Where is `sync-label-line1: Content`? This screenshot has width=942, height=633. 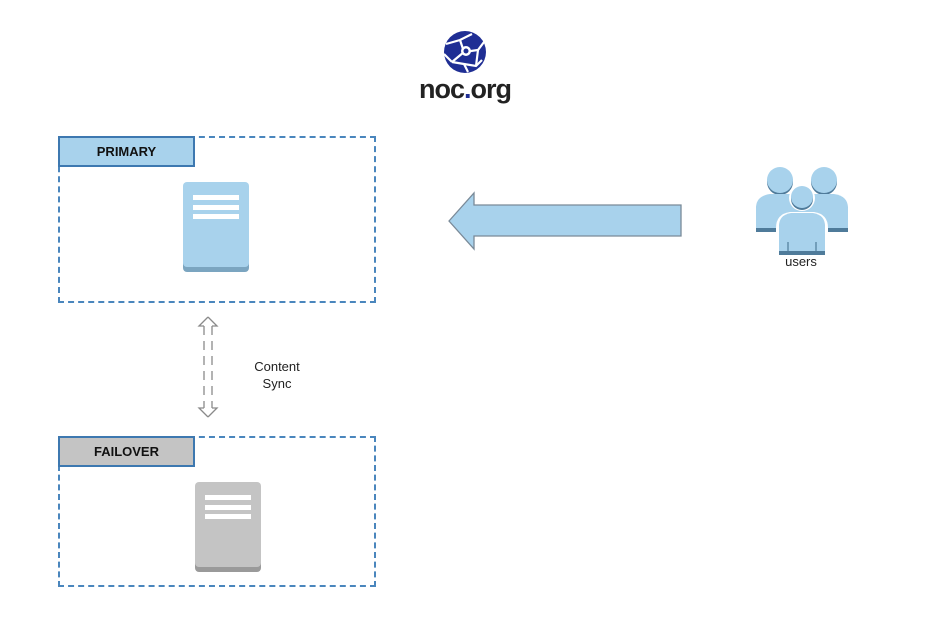
sync-label-line1: Content is located at coordinates (277, 366).